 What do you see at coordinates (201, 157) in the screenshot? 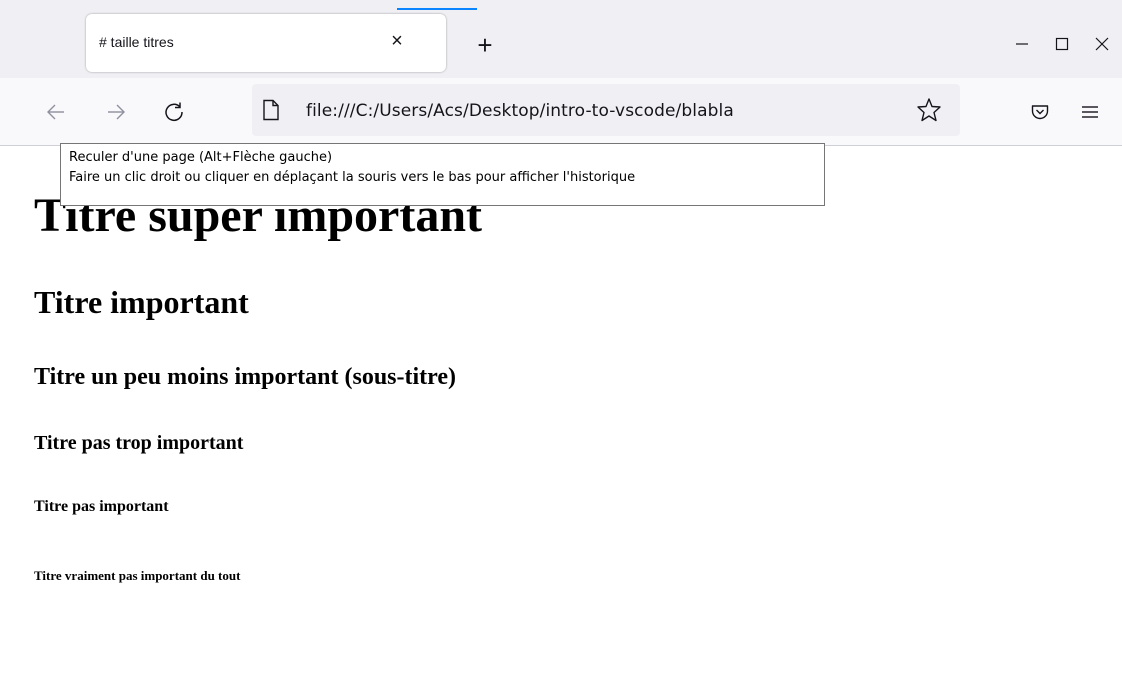
I see `tooltip-line-1: Reculer d'une page (Alt+Flèche gauche)` at bounding box center [201, 157].